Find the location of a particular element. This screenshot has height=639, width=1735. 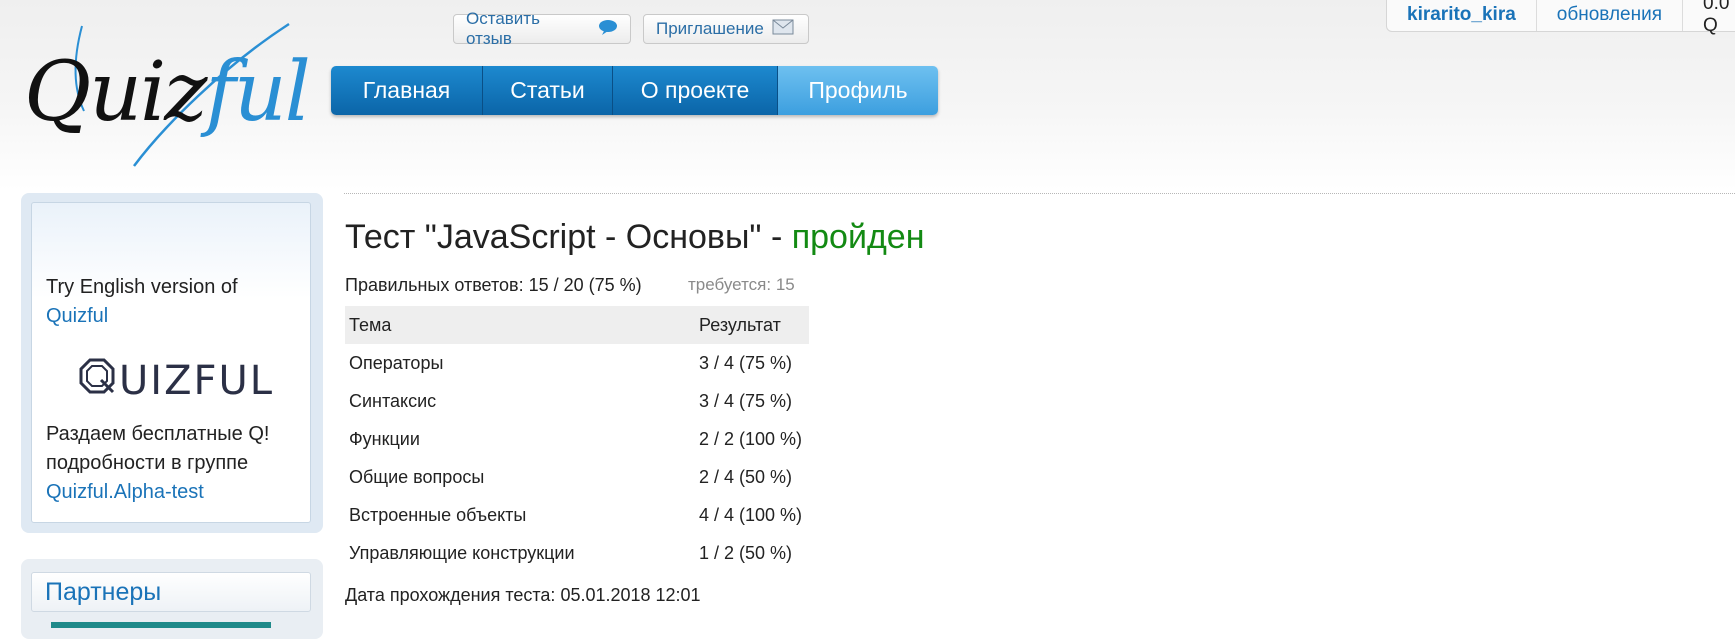

partners-panel: Партнеры is located at coordinates (172, 599).